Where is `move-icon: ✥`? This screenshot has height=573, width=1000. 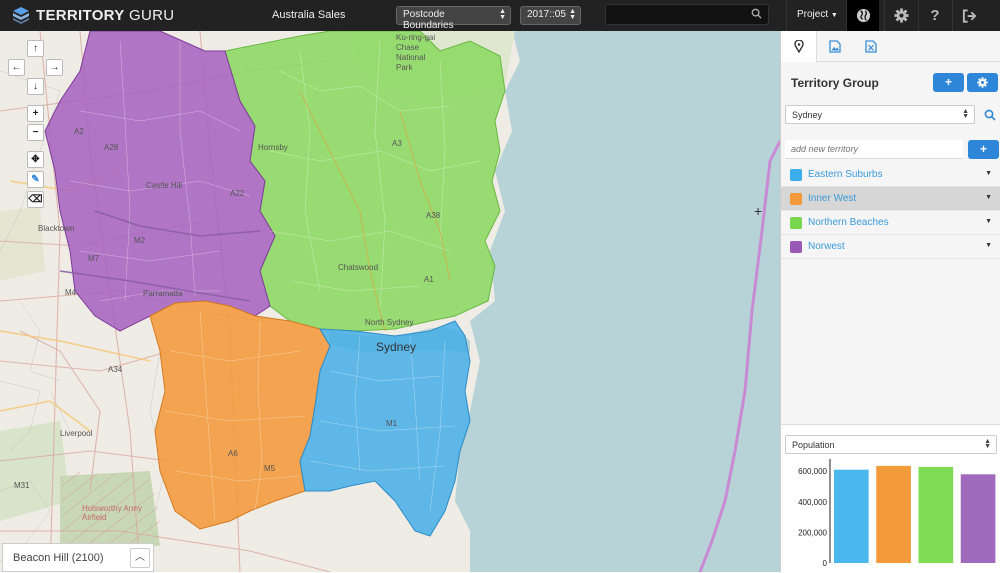
move-icon: ✥ is located at coordinates (35, 159).